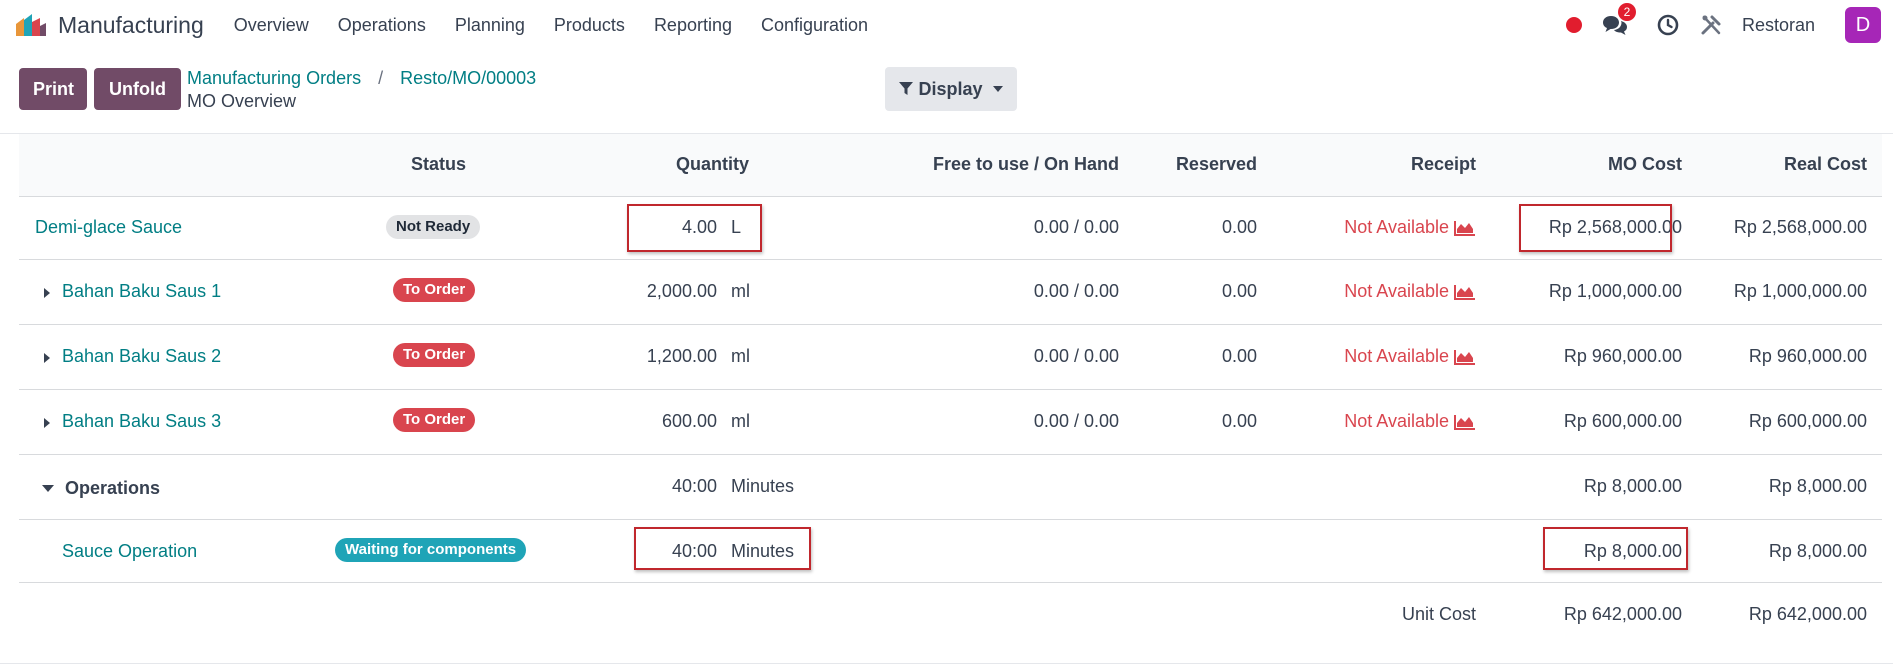 This screenshot has width=1893, height=672. I want to click on operation-name: Sauce Operation, so click(129, 551).